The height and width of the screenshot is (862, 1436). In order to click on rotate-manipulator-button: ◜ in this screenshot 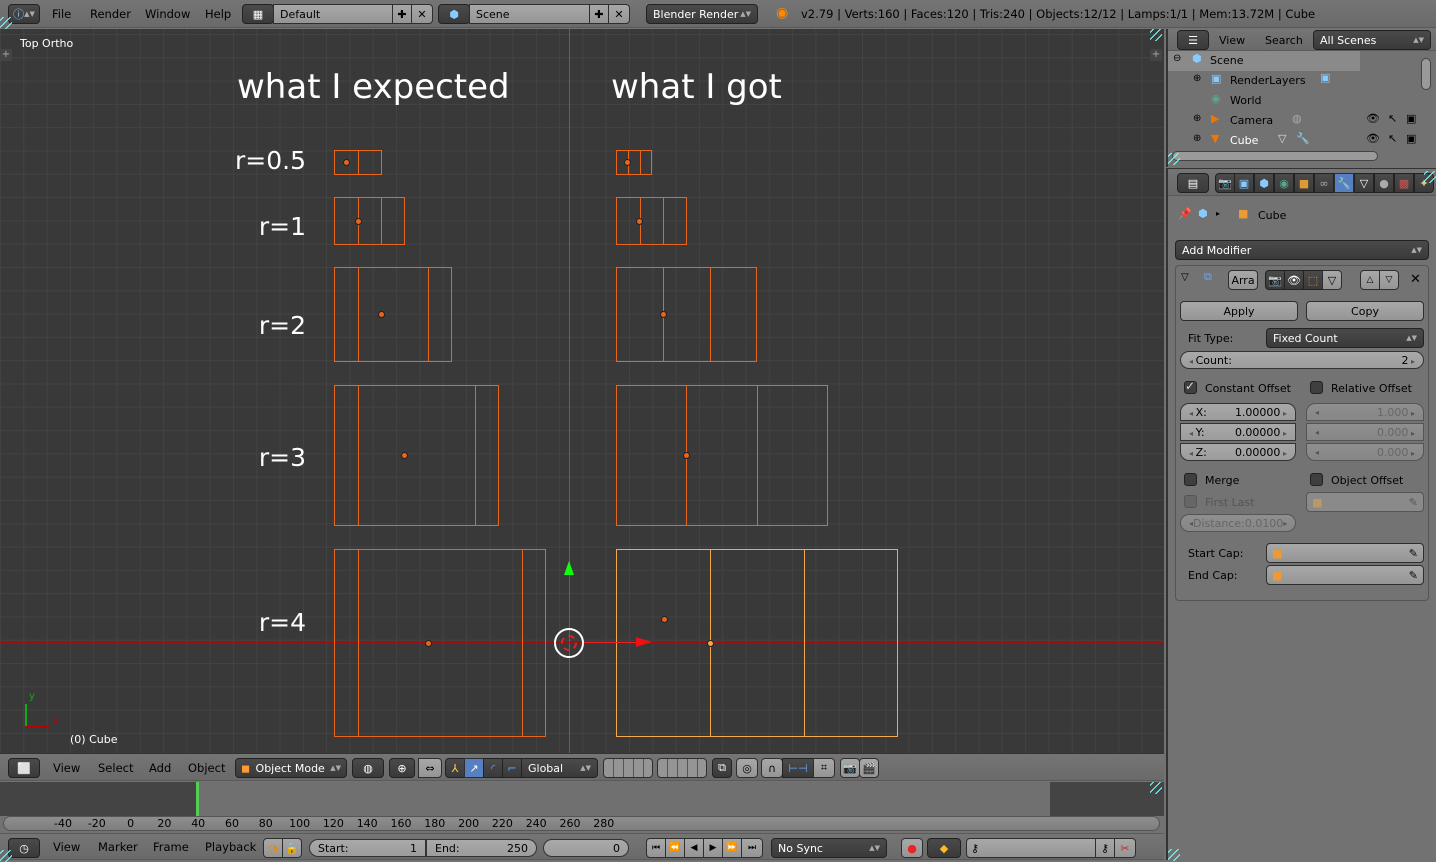, I will do `click(493, 768)`.